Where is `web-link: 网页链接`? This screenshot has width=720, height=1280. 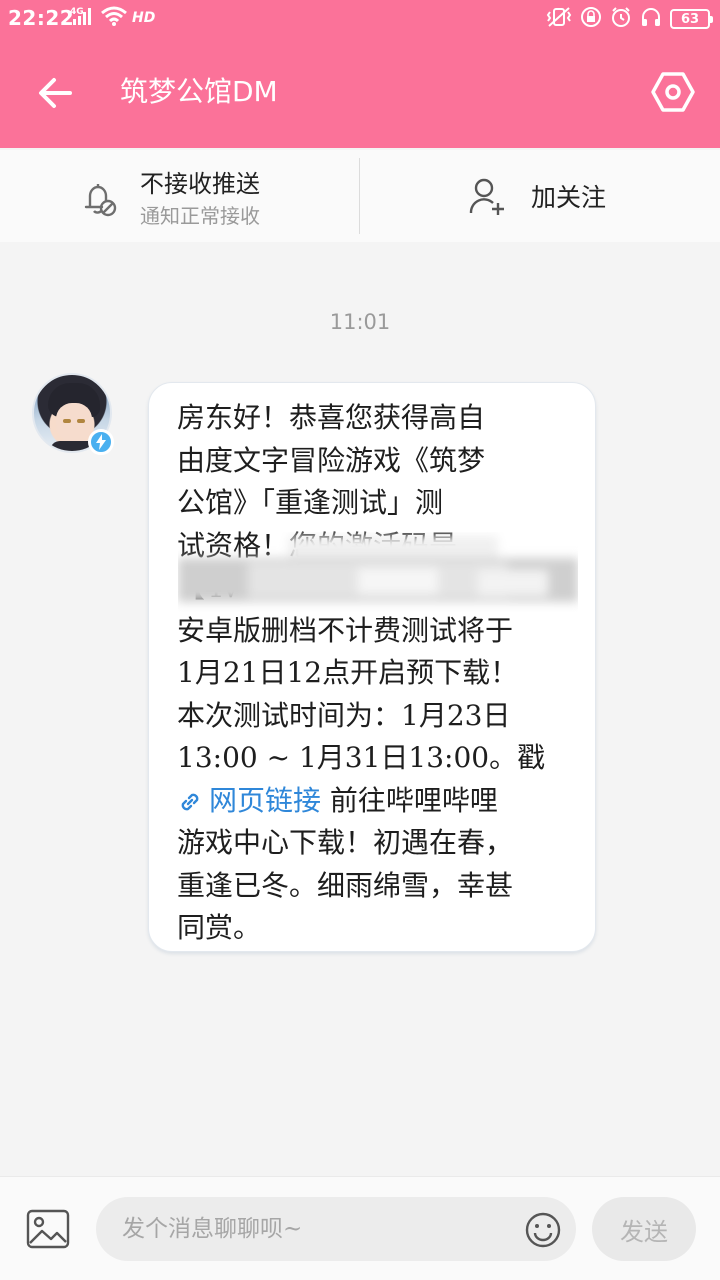 web-link: 网页链接 is located at coordinates (249, 800).